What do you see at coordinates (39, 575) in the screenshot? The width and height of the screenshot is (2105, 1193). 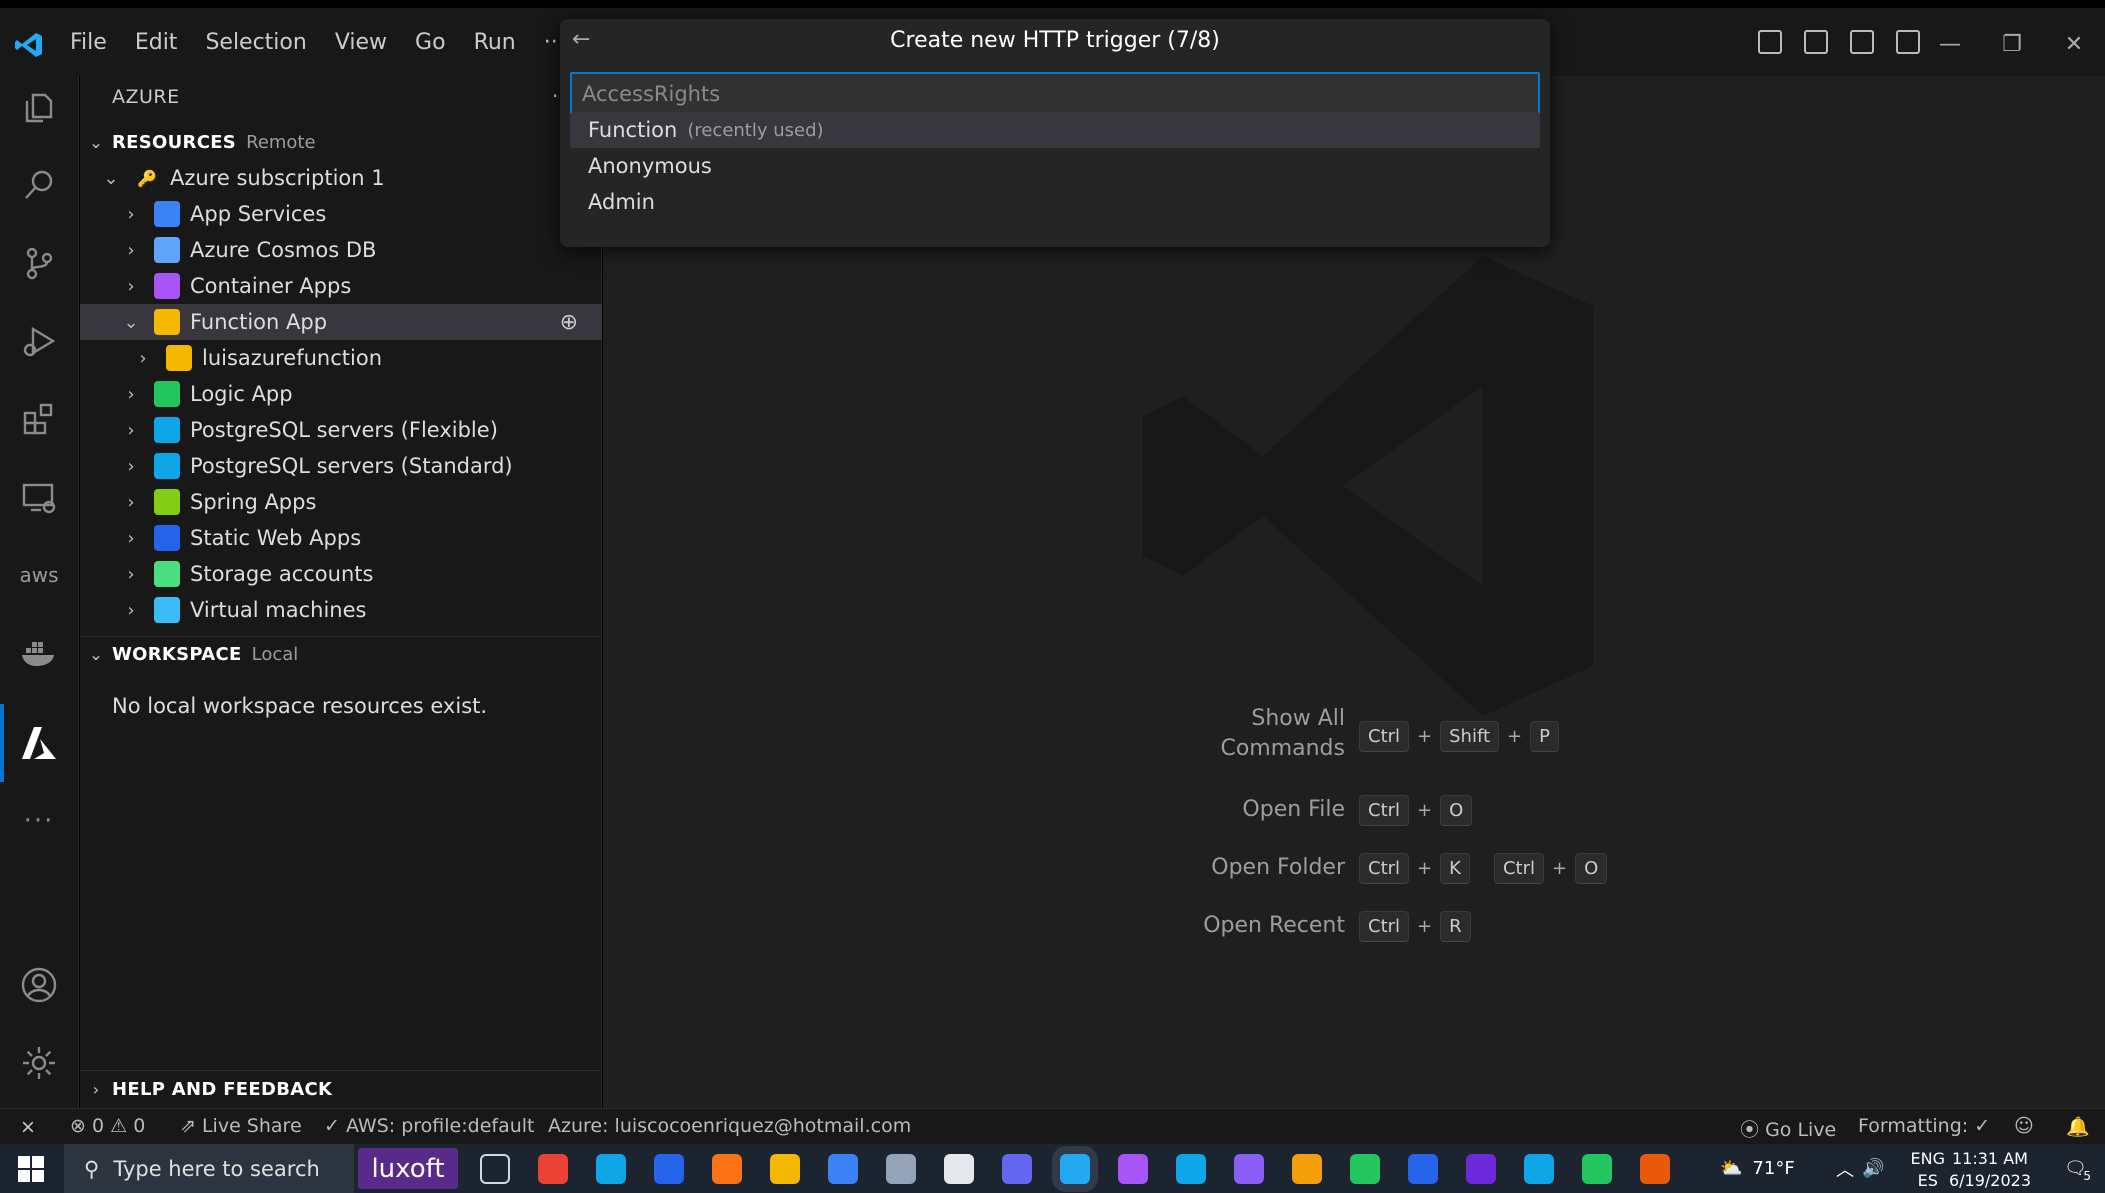 I see `aws-icon: aws` at bounding box center [39, 575].